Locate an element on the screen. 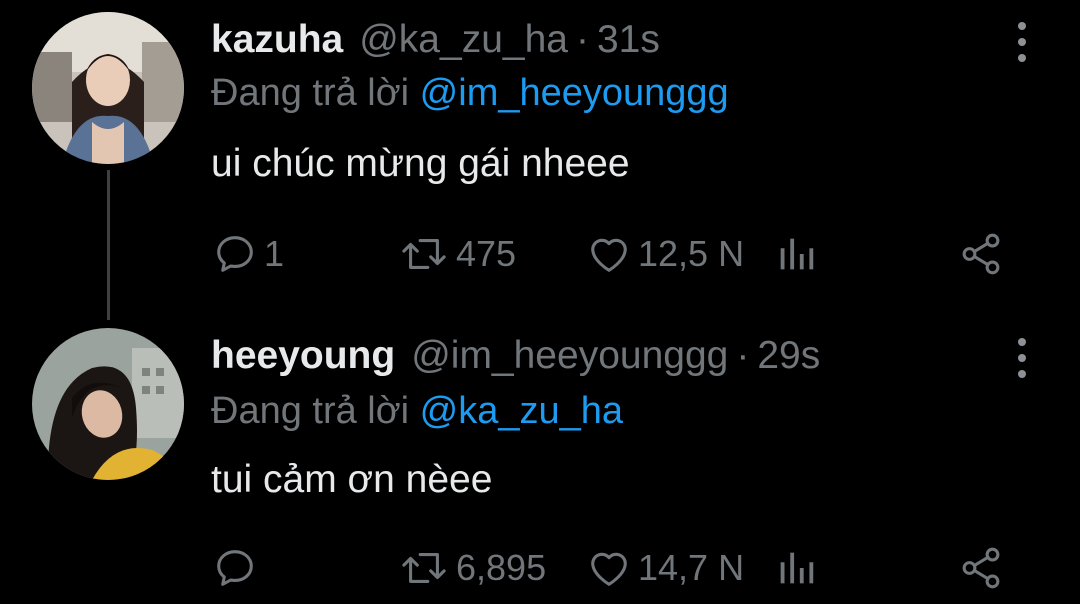  reply-count: 1 is located at coordinates (274, 253).